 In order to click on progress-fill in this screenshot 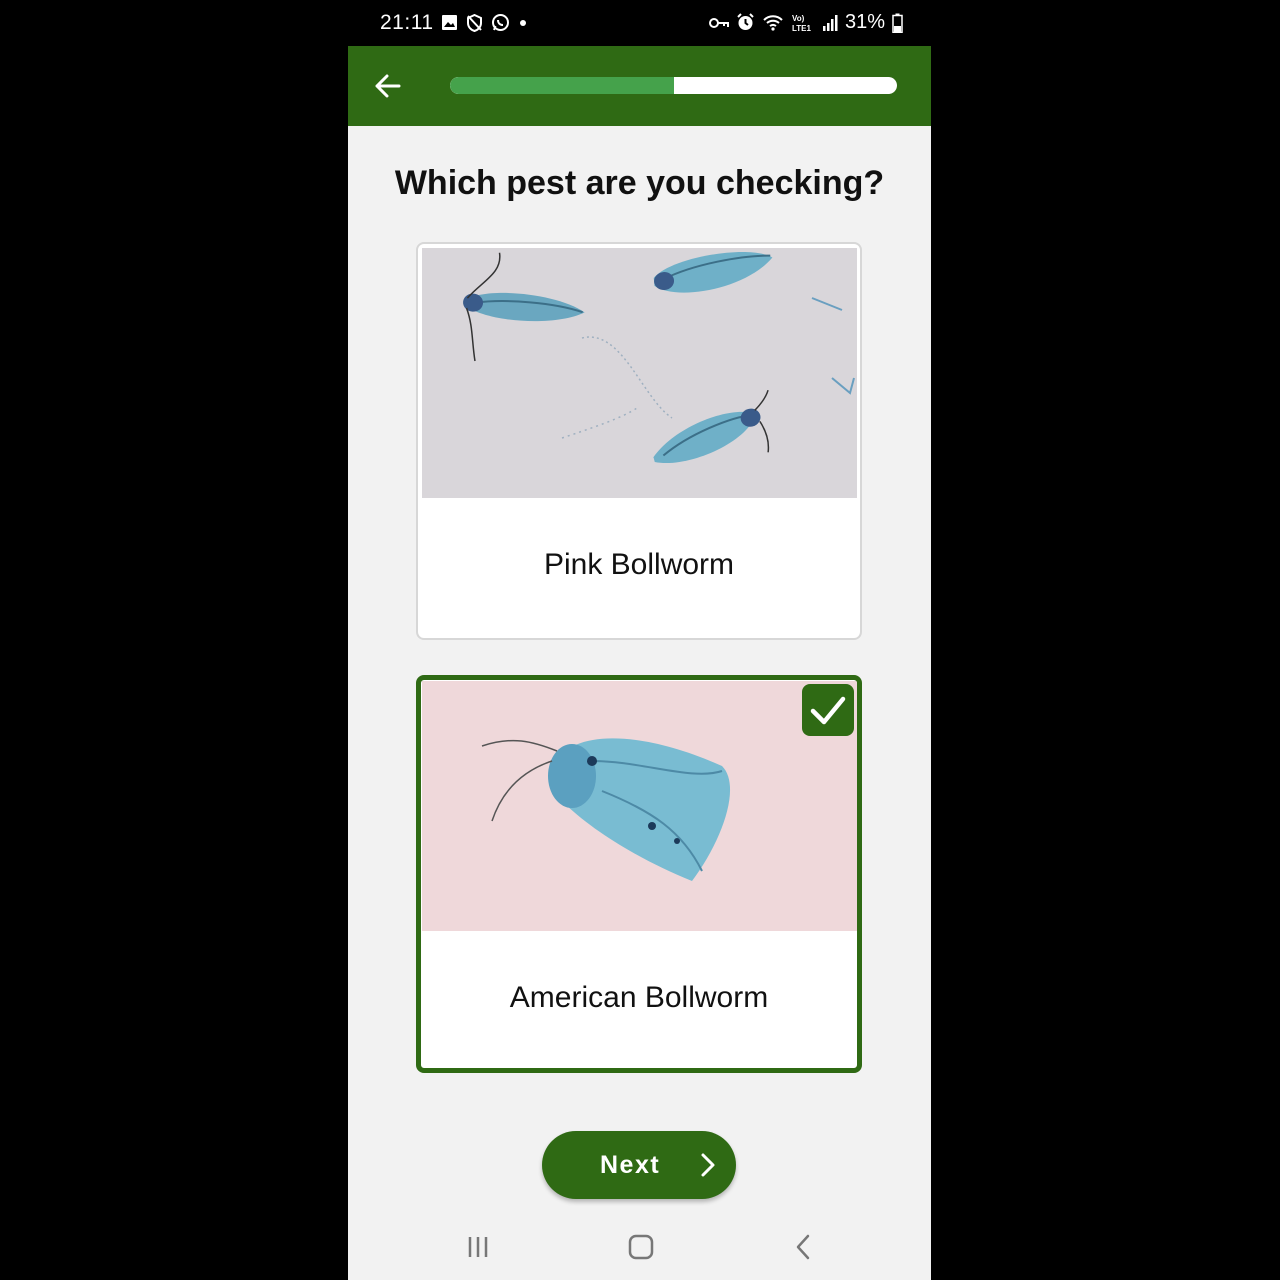, I will do `click(562, 85)`.